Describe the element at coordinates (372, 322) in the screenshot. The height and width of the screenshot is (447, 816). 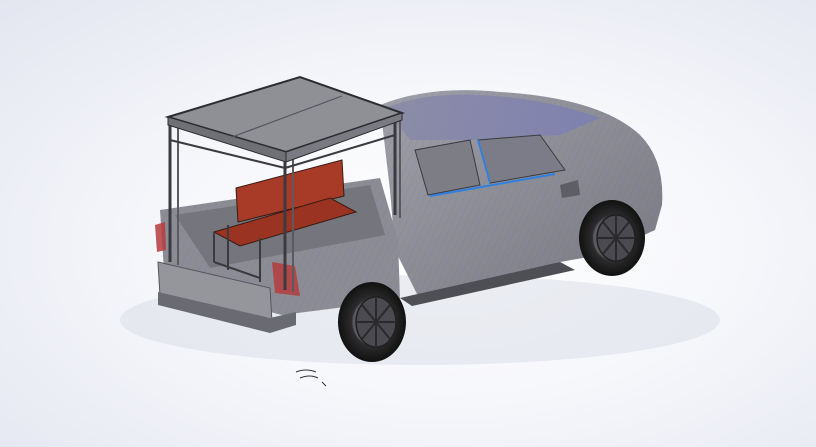
I see `rear-wheel` at that location.